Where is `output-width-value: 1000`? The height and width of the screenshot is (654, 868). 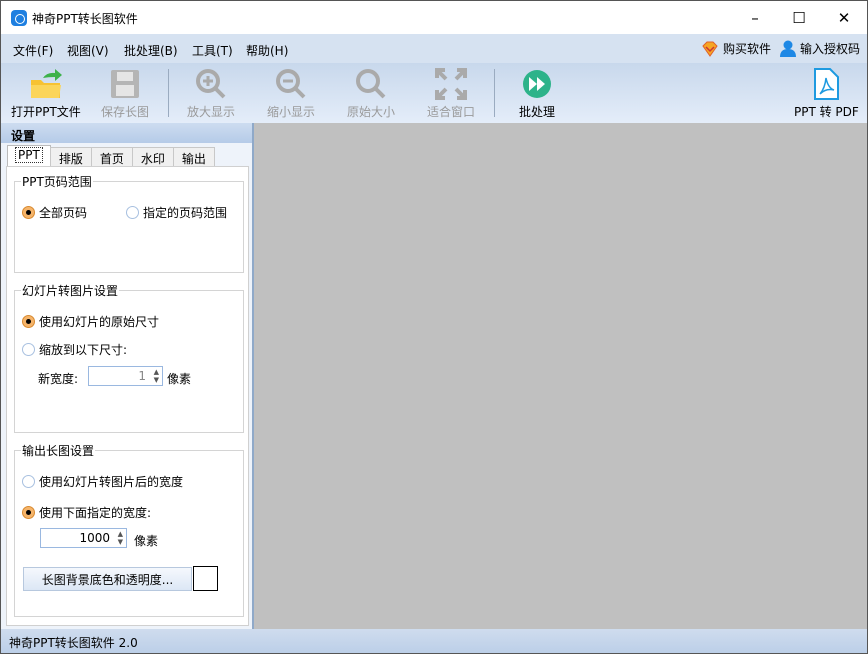 output-width-value: 1000 is located at coordinates (94, 538).